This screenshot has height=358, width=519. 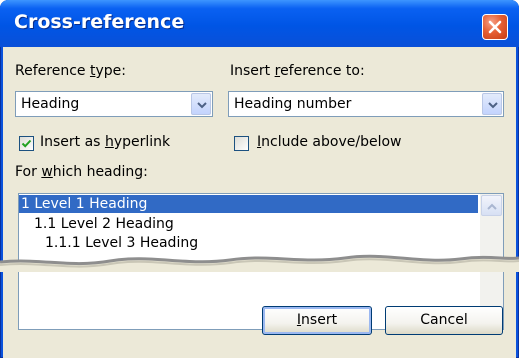 I want to click on reference-type-dropdown-button, so click(x=201, y=104).